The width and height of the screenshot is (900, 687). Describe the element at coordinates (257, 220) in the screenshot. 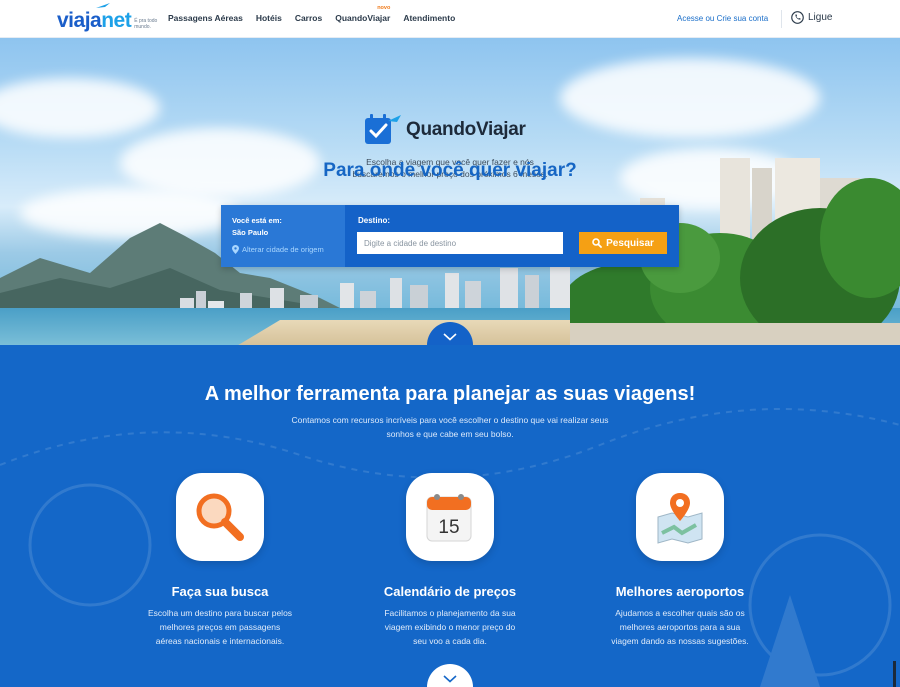

I see `origin-label: Você está em:` at that location.